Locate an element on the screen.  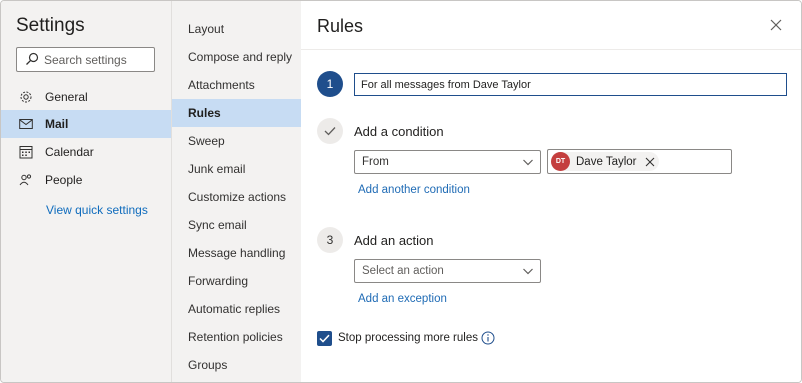
action-placeholder: Select an action is located at coordinates (403, 271).